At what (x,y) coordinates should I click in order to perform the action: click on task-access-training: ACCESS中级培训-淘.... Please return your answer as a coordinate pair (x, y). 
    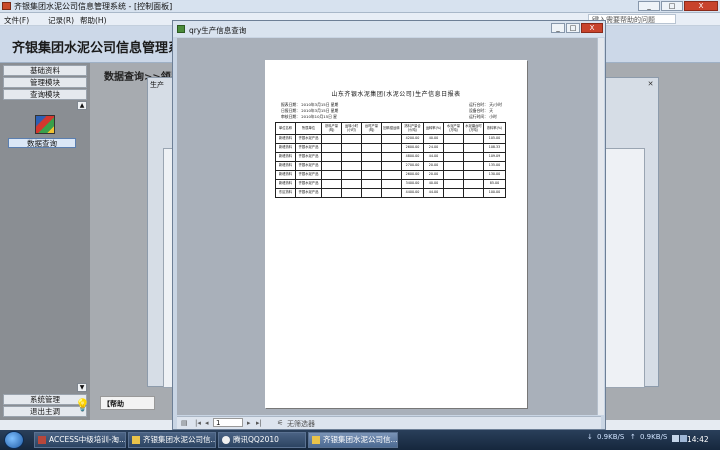
    Looking at the image, I should click on (80, 440).